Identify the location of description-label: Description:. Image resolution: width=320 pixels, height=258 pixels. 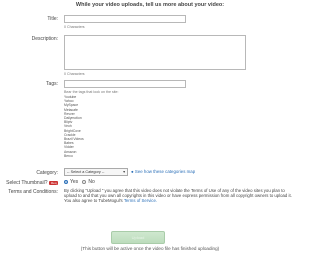
(44, 39).